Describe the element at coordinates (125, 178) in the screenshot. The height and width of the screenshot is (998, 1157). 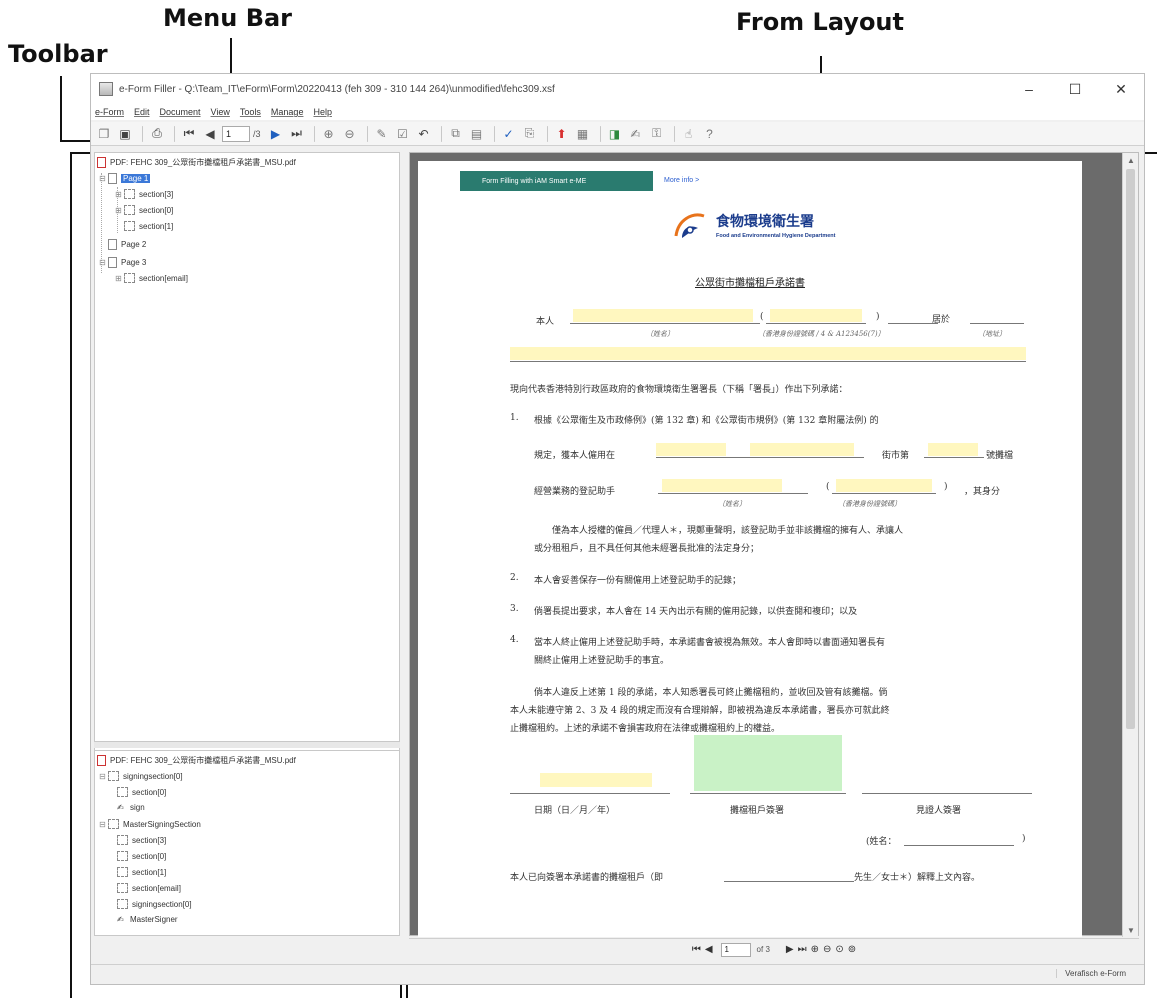
I see `tree-node-page-1: ⊟ Page 1` at that location.